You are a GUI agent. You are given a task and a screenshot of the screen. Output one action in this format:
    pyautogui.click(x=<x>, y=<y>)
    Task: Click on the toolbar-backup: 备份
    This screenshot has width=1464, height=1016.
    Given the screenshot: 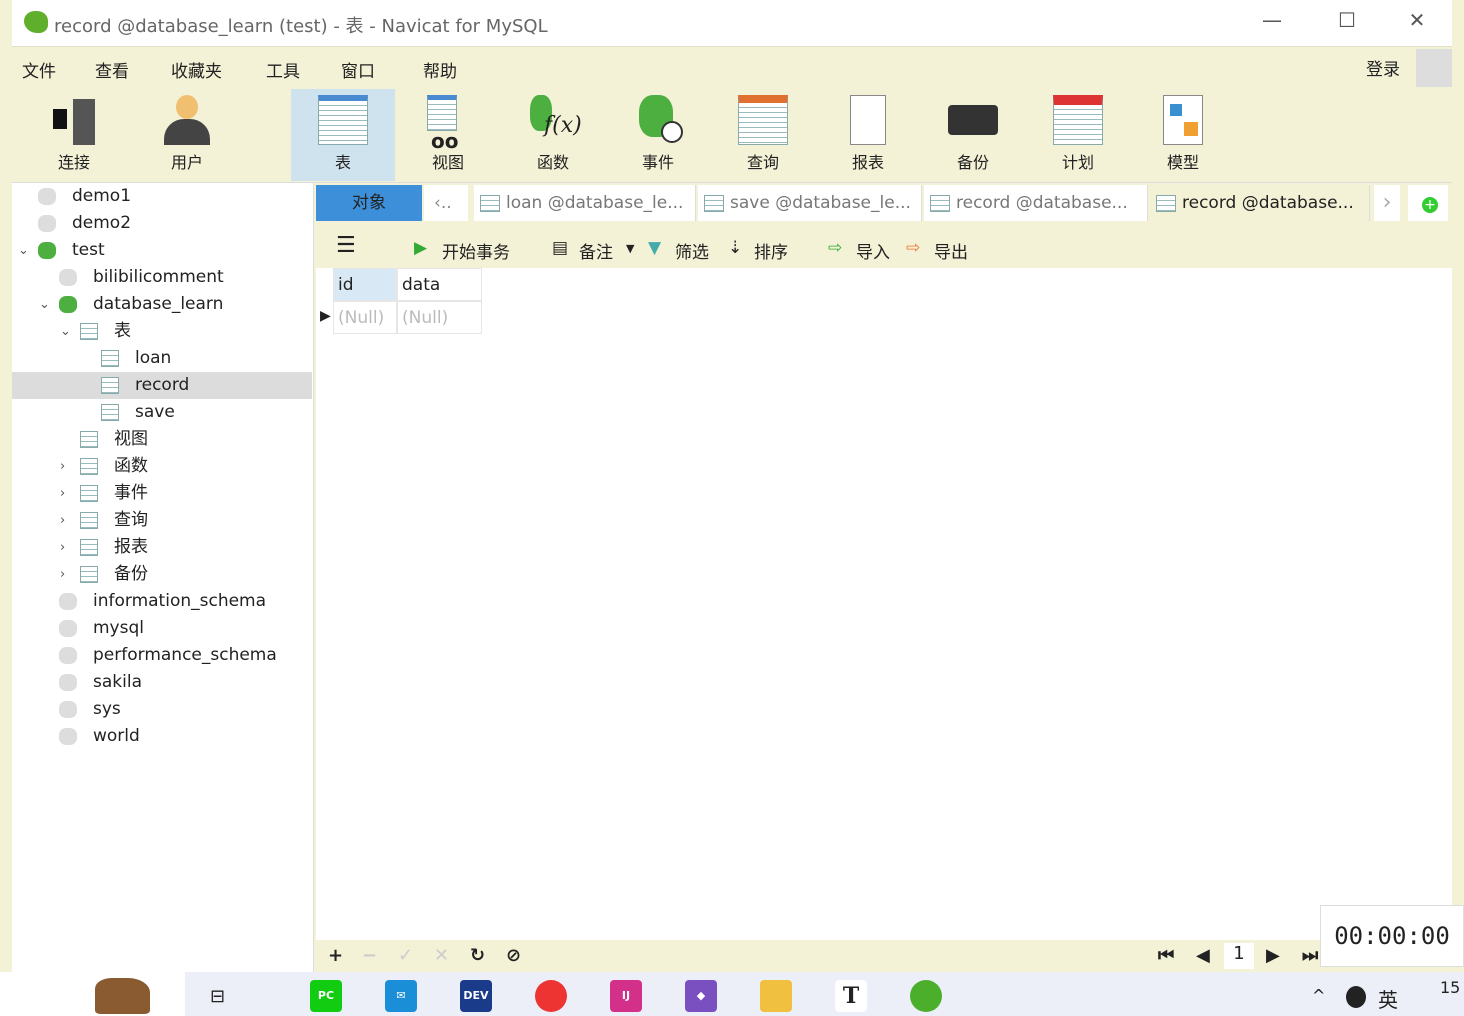 What is the action you would take?
    pyautogui.click(x=973, y=135)
    